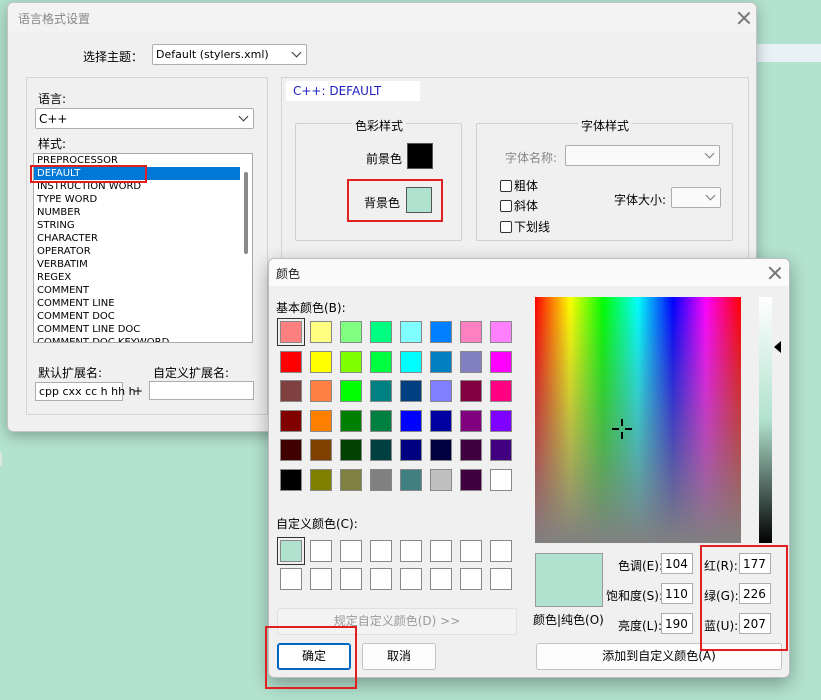 The height and width of the screenshot is (700, 821). Describe the element at coordinates (246, 213) in the screenshot. I see `scrollbar-thumb` at that location.